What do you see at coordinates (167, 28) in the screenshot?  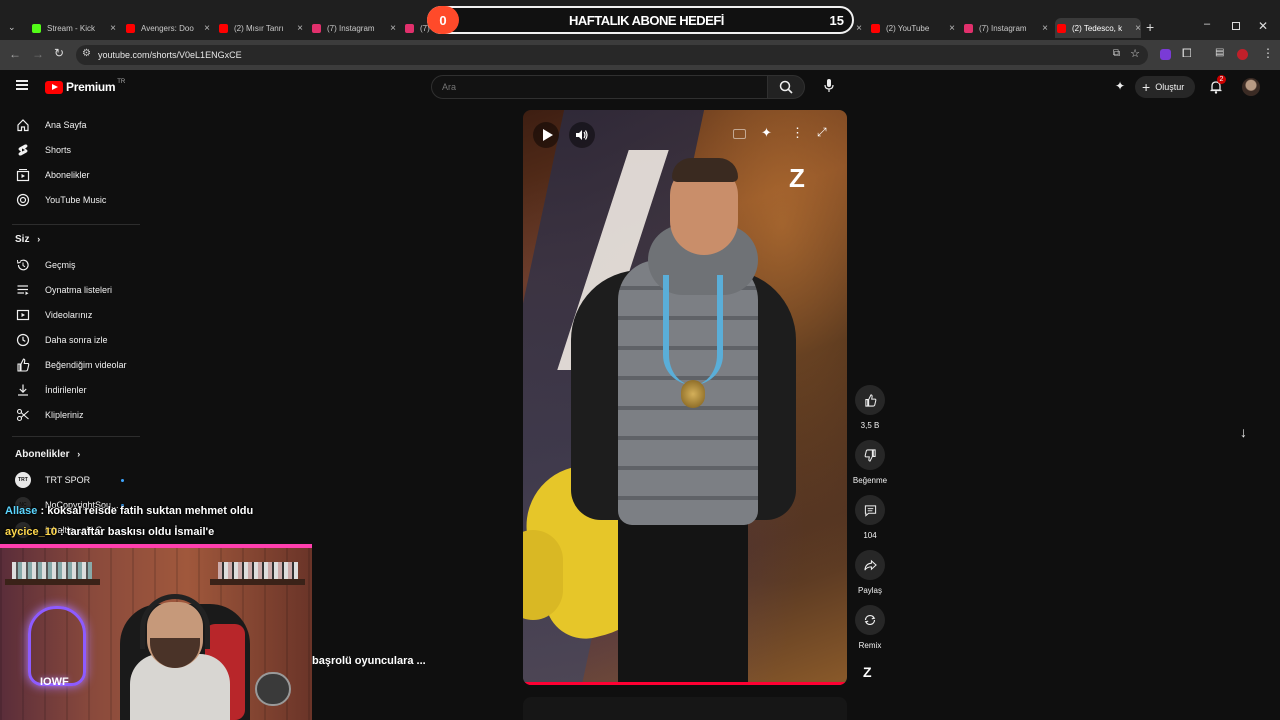 I see `browser-tab: Avengers: Doo ×` at bounding box center [167, 28].